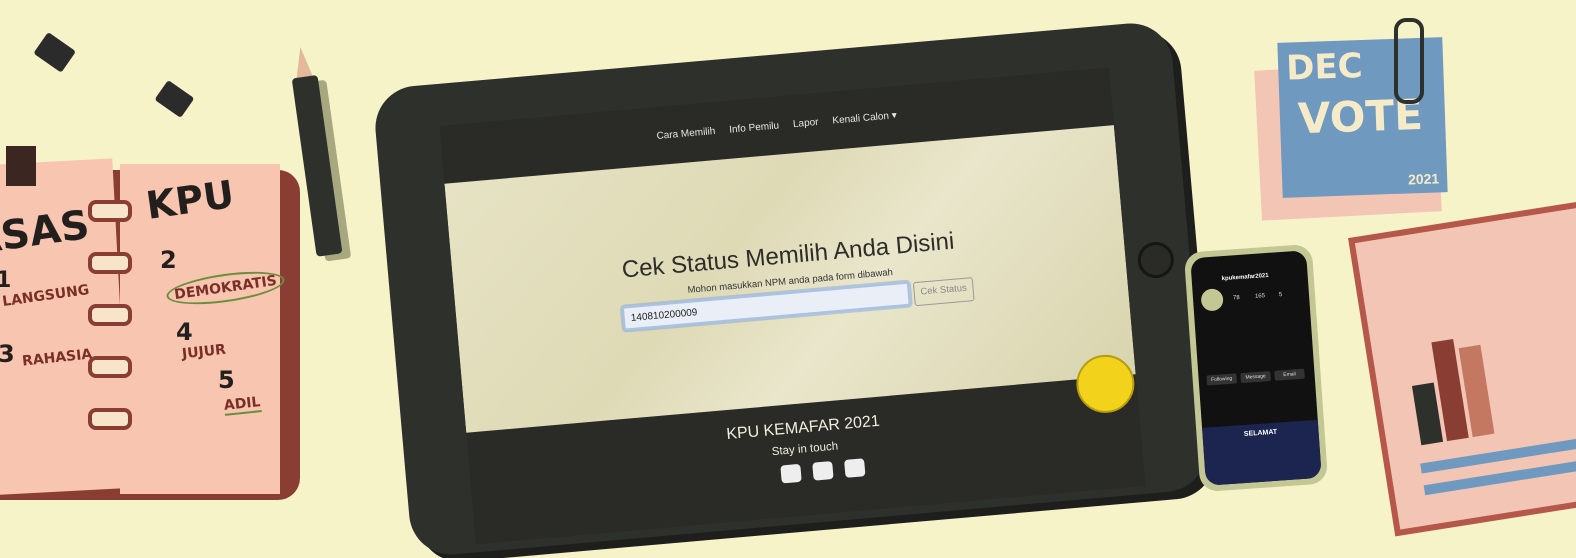 Image resolution: width=1576 pixels, height=558 pixels. What do you see at coordinates (1255, 377) in the screenshot?
I see `ig-message-button: Message` at bounding box center [1255, 377].